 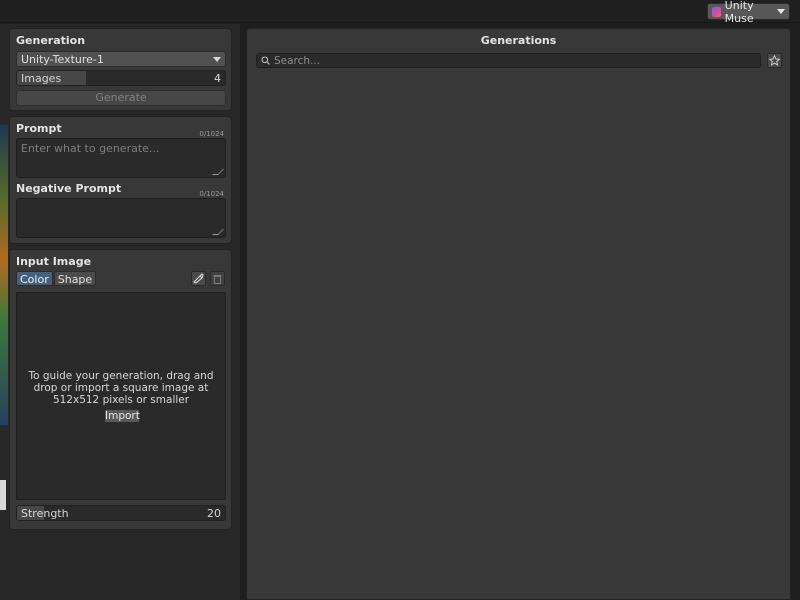 What do you see at coordinates (34, 278) in the screenshot?
I see `tab-color: Color` at bounding box center [34, 278].